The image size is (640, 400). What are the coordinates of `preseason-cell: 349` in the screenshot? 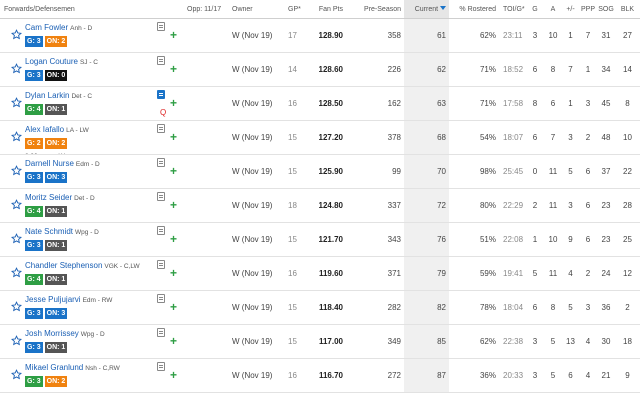 It's located at (375, 341).